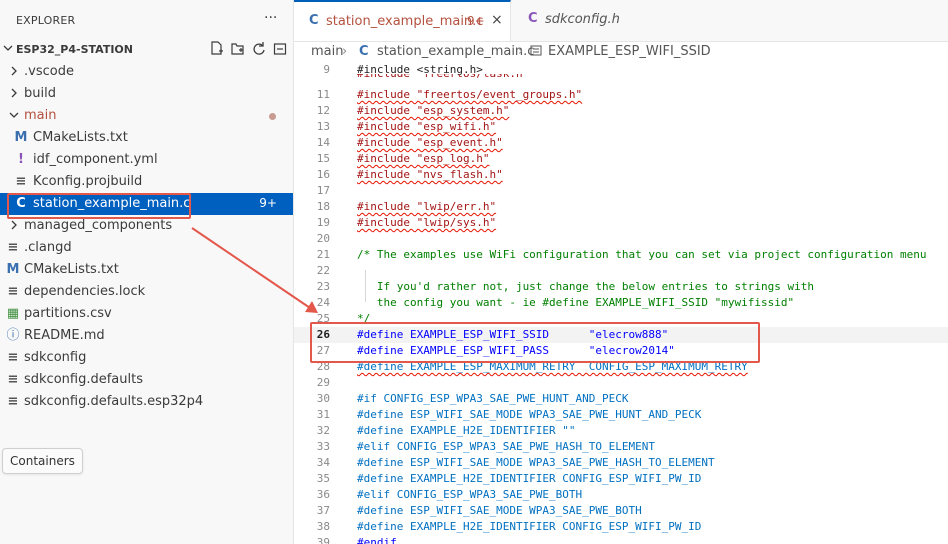 This screenshot has height=544, width=948. I want to click on code-line: 22, so click(323, 270).